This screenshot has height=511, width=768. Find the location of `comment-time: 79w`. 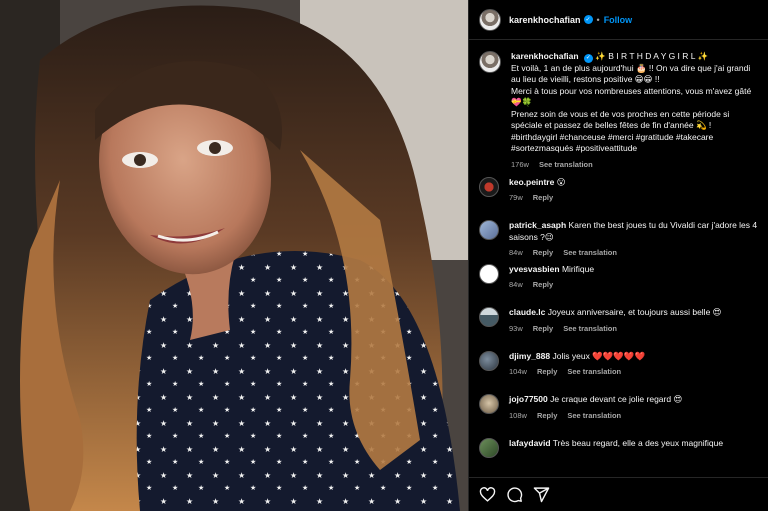

comment-time: 79w is located at coordinates (516, 197).